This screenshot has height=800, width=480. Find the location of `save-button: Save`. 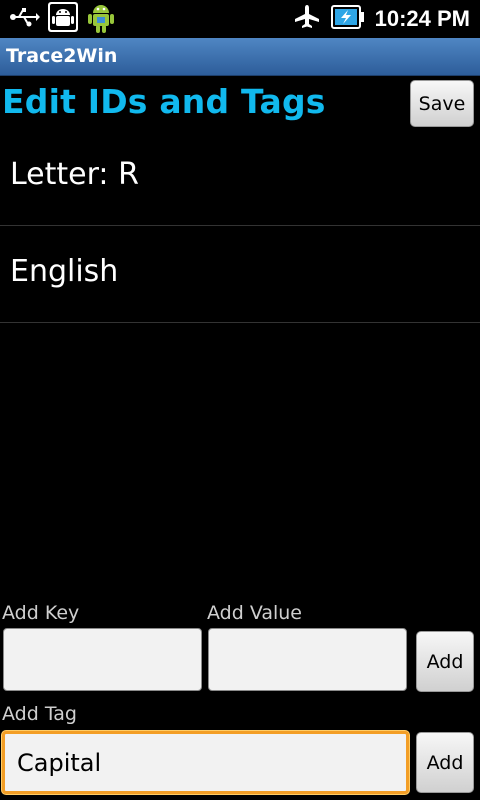

save-button: Save is located at coordinates (442, 103).